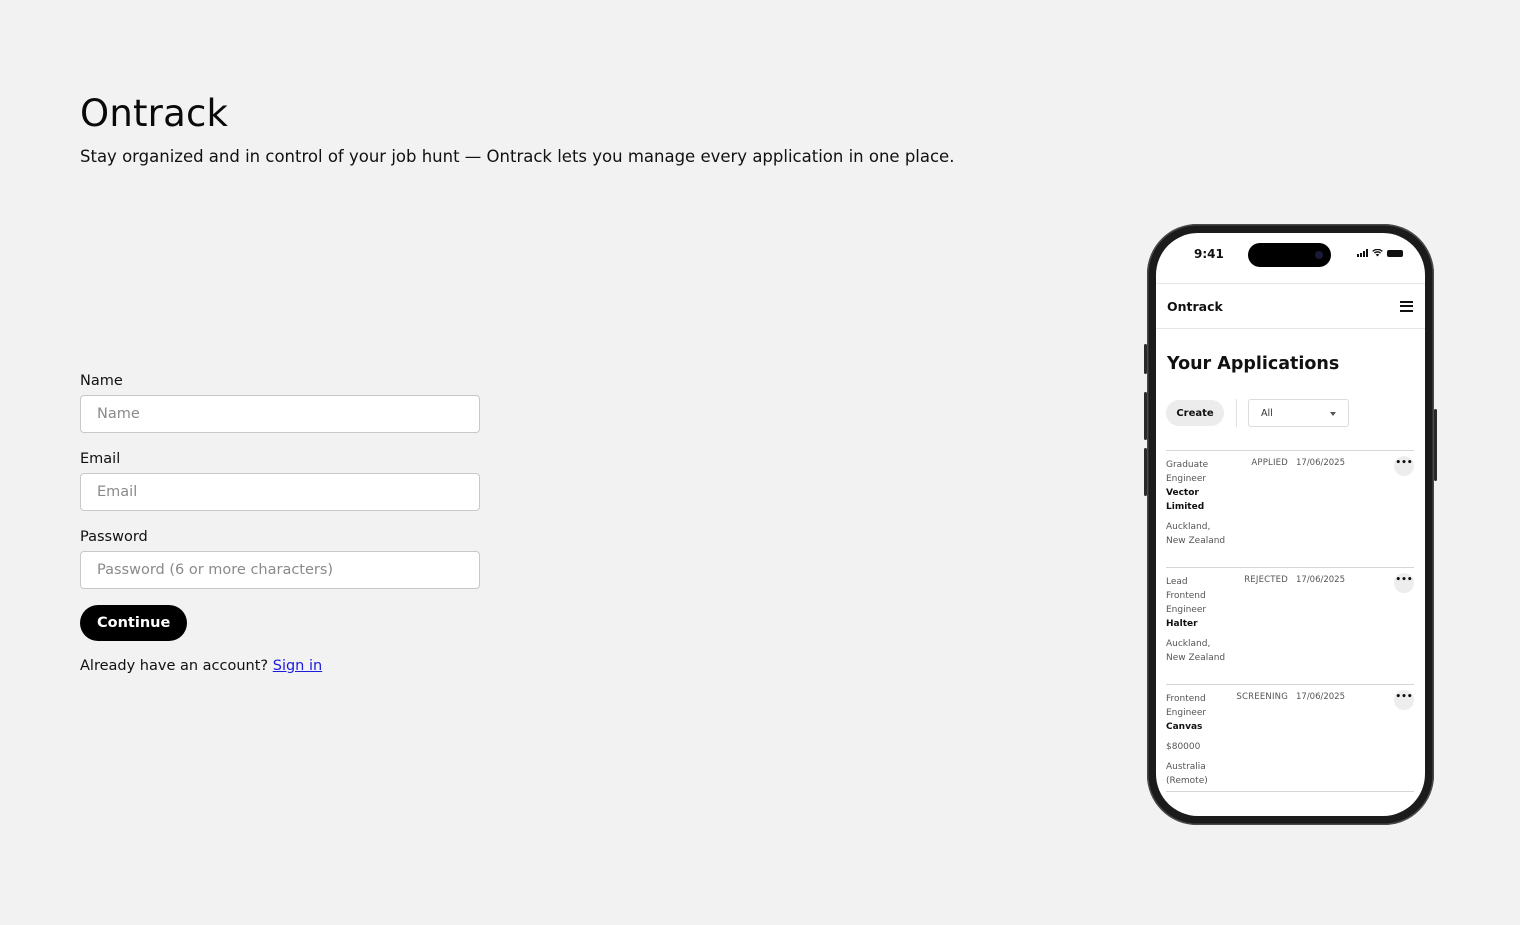 This screenshot has width=1520, height=925. What do you see at coordinates (1186, 596) in the screenshot?
I see `application-role: Lead Frontend Engineer` at bounding box center [1186, 596].